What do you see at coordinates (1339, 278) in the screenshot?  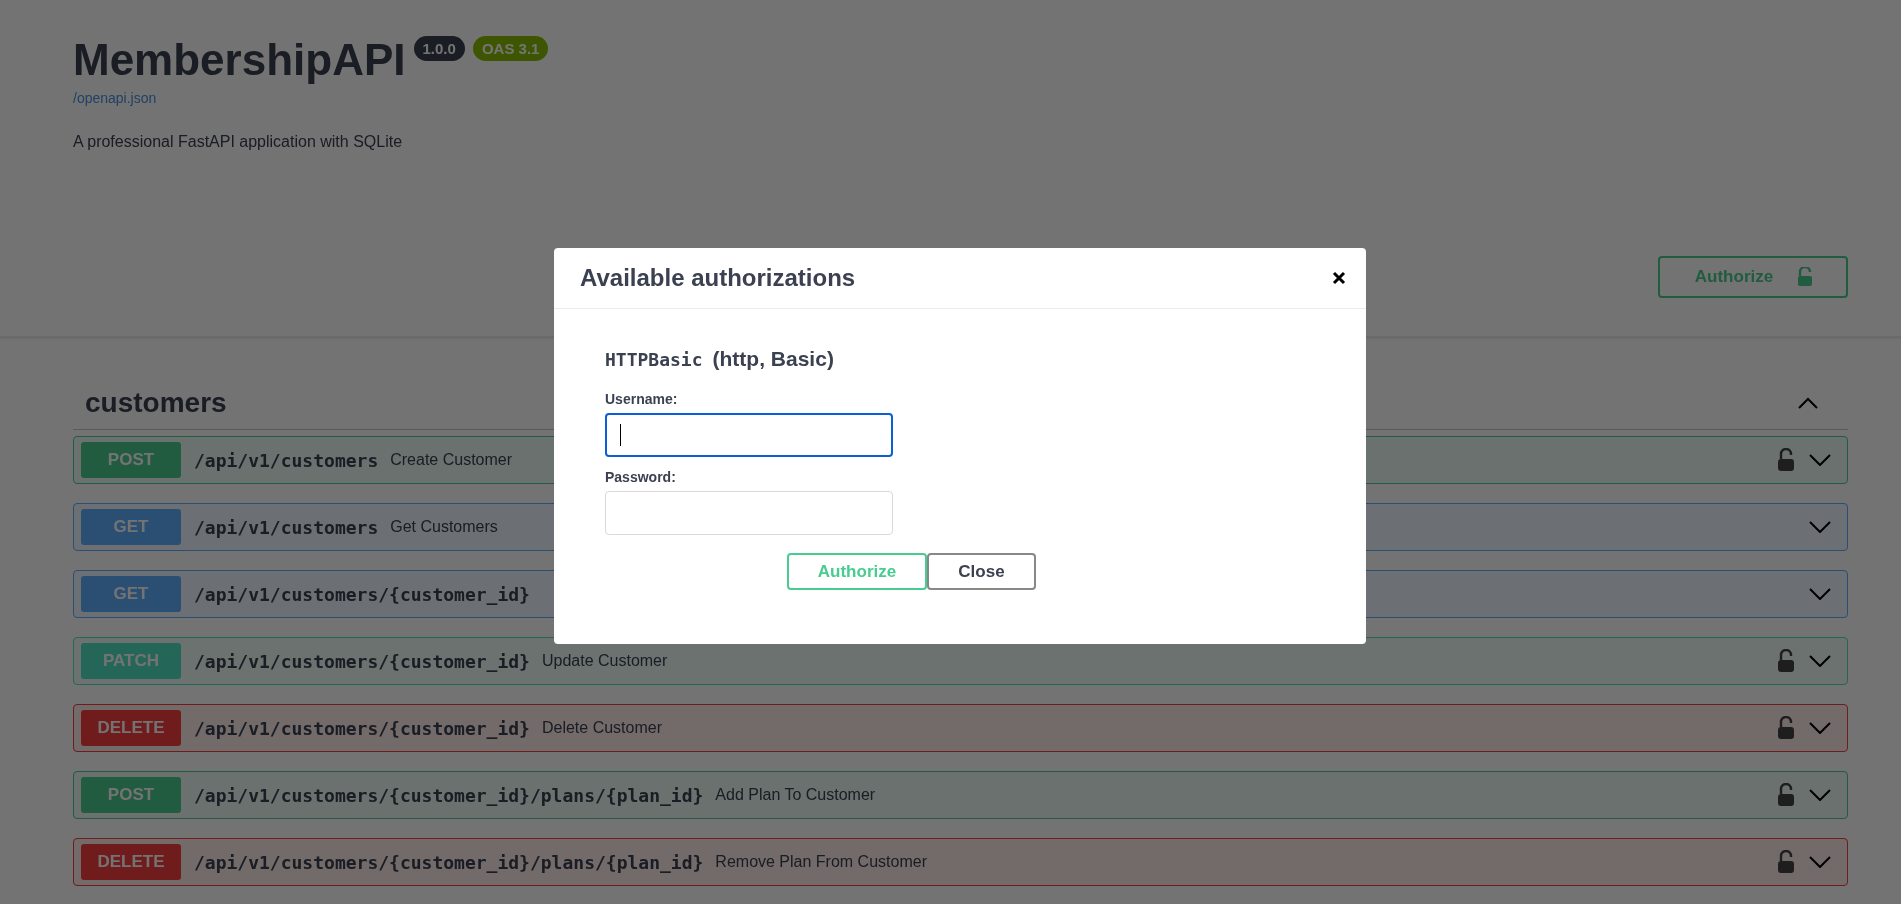 I see `close-icon` at bounding box center [1339, 278].